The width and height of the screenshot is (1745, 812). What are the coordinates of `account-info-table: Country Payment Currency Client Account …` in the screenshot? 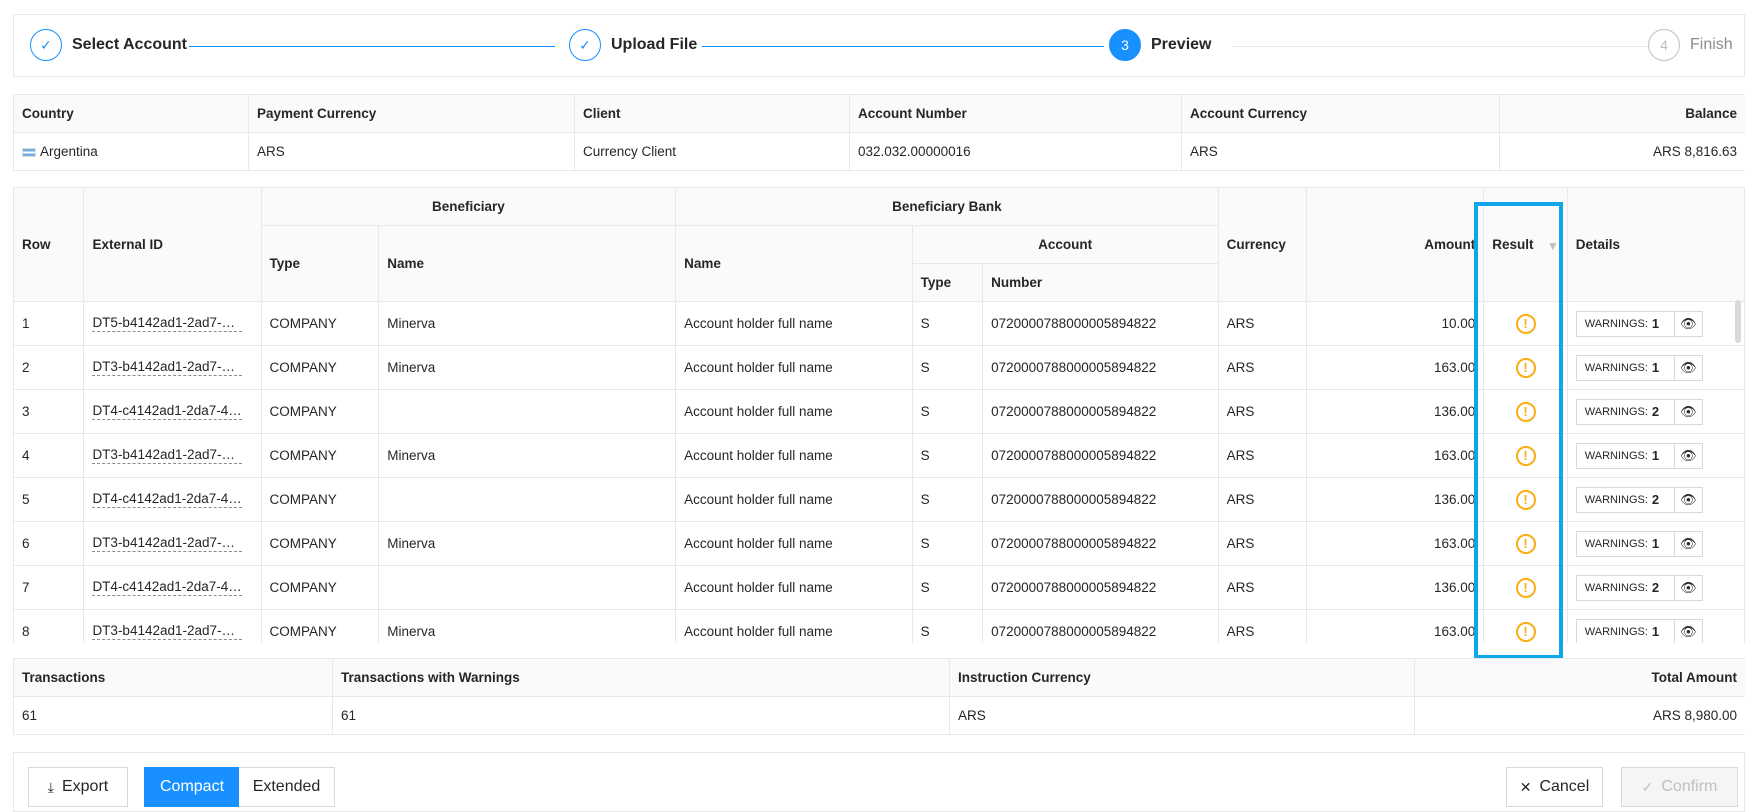 It's located at (879, 132).